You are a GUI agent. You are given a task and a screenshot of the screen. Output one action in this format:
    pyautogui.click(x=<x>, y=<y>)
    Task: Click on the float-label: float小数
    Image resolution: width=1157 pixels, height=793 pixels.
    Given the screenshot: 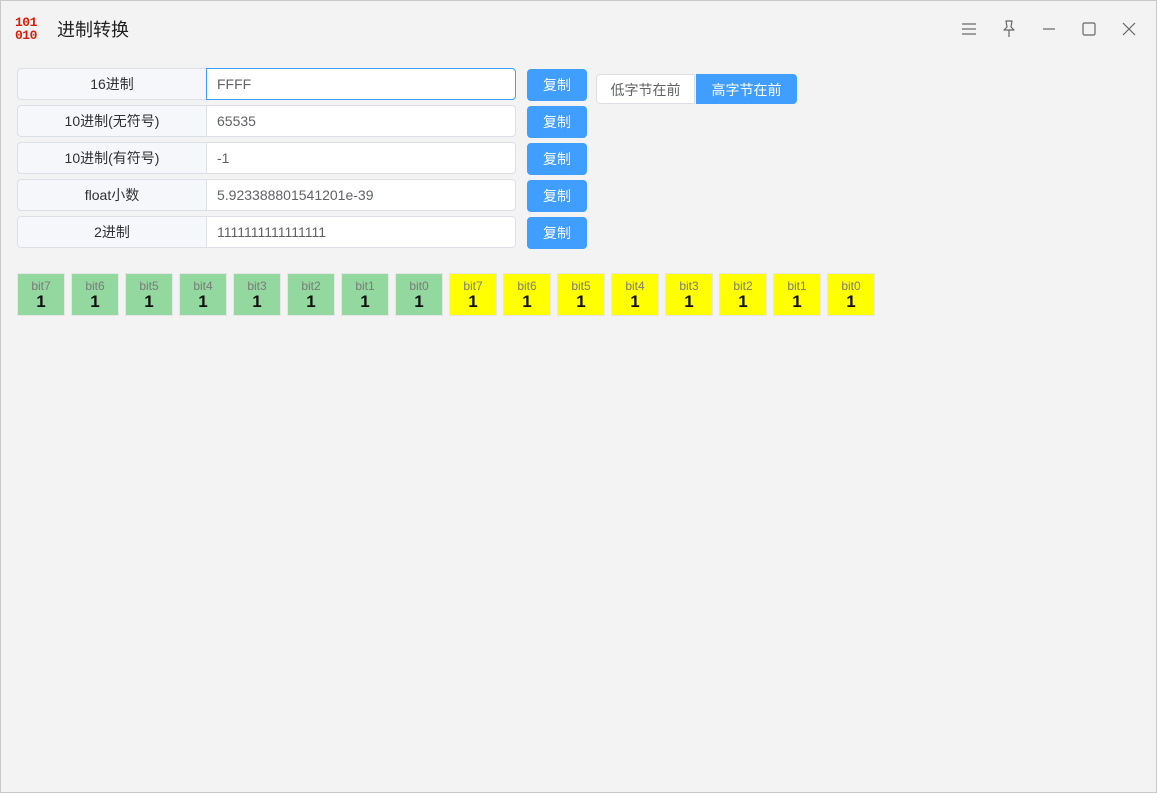 What is the action you would take?
    pyautogui.click(x=111, y=195)
    